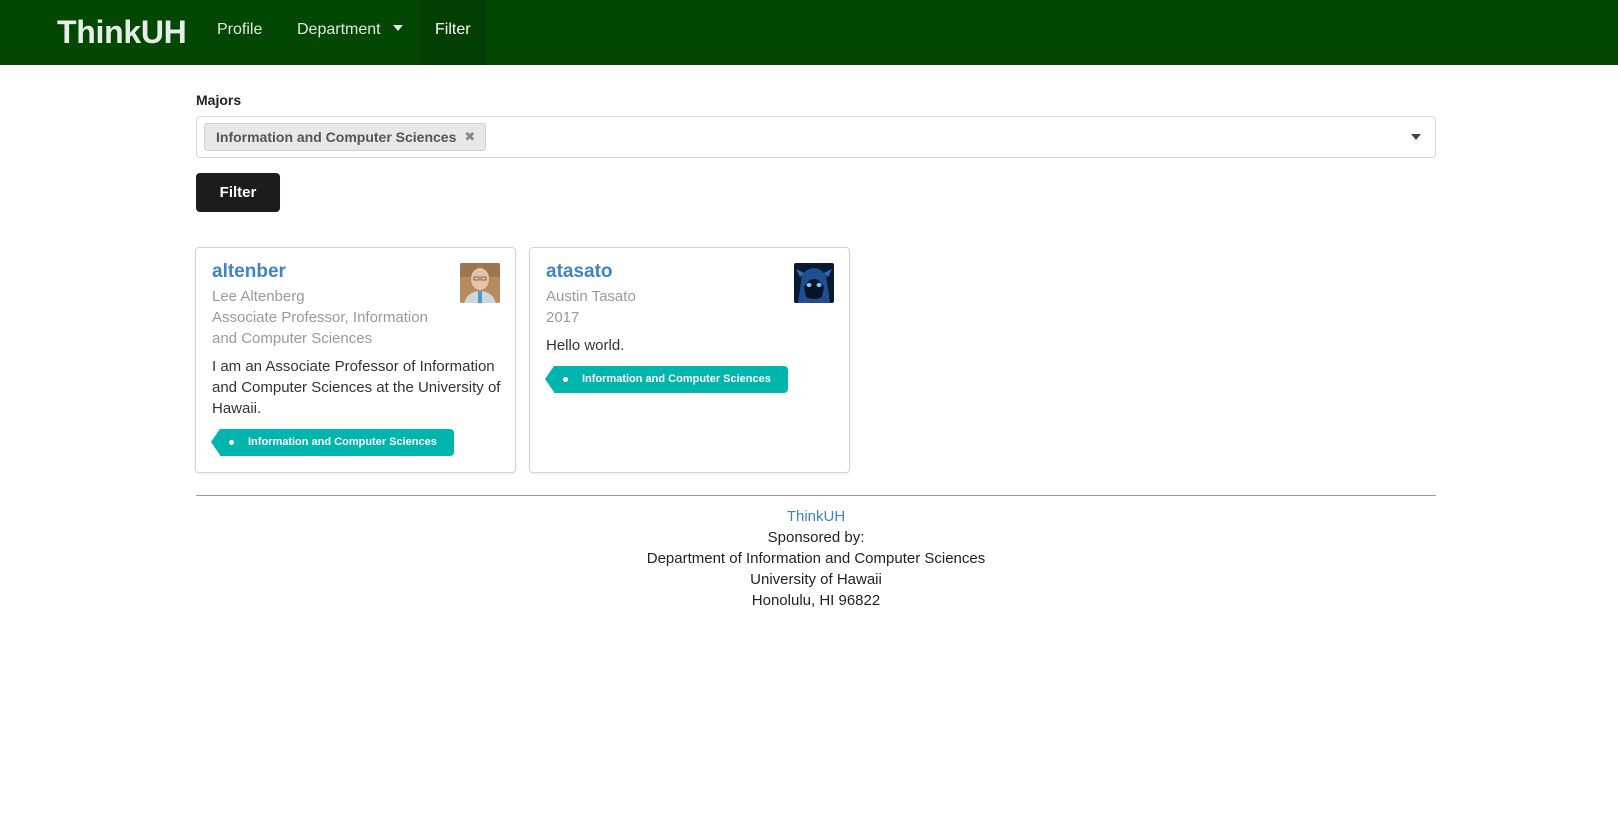  I want to click on dropdown-caret-icon, so click(1416, 137).